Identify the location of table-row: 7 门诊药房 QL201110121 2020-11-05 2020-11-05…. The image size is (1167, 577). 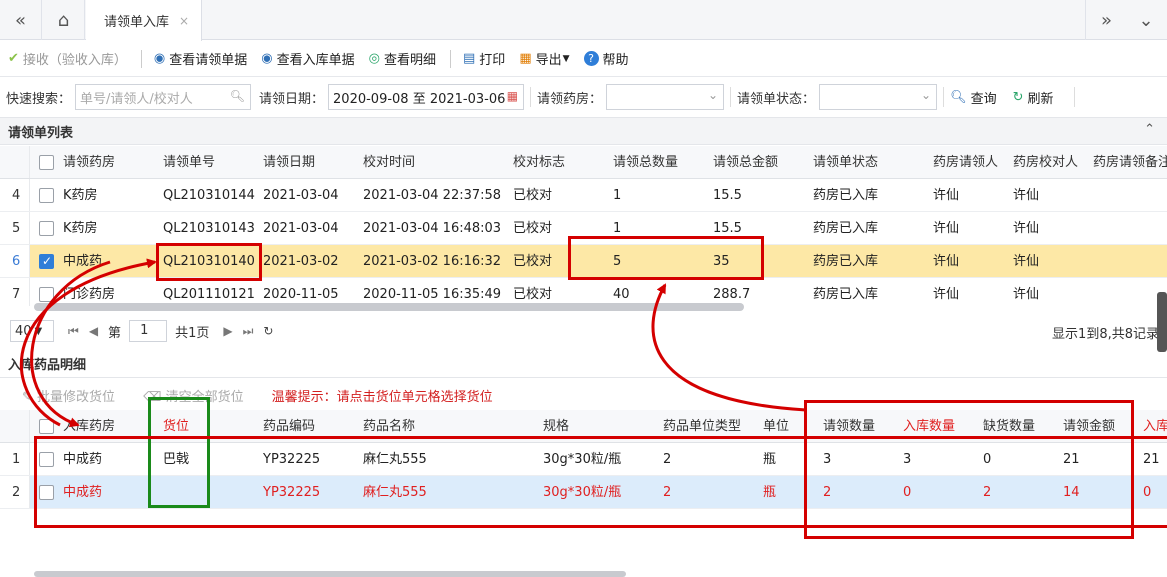
(583, 292).